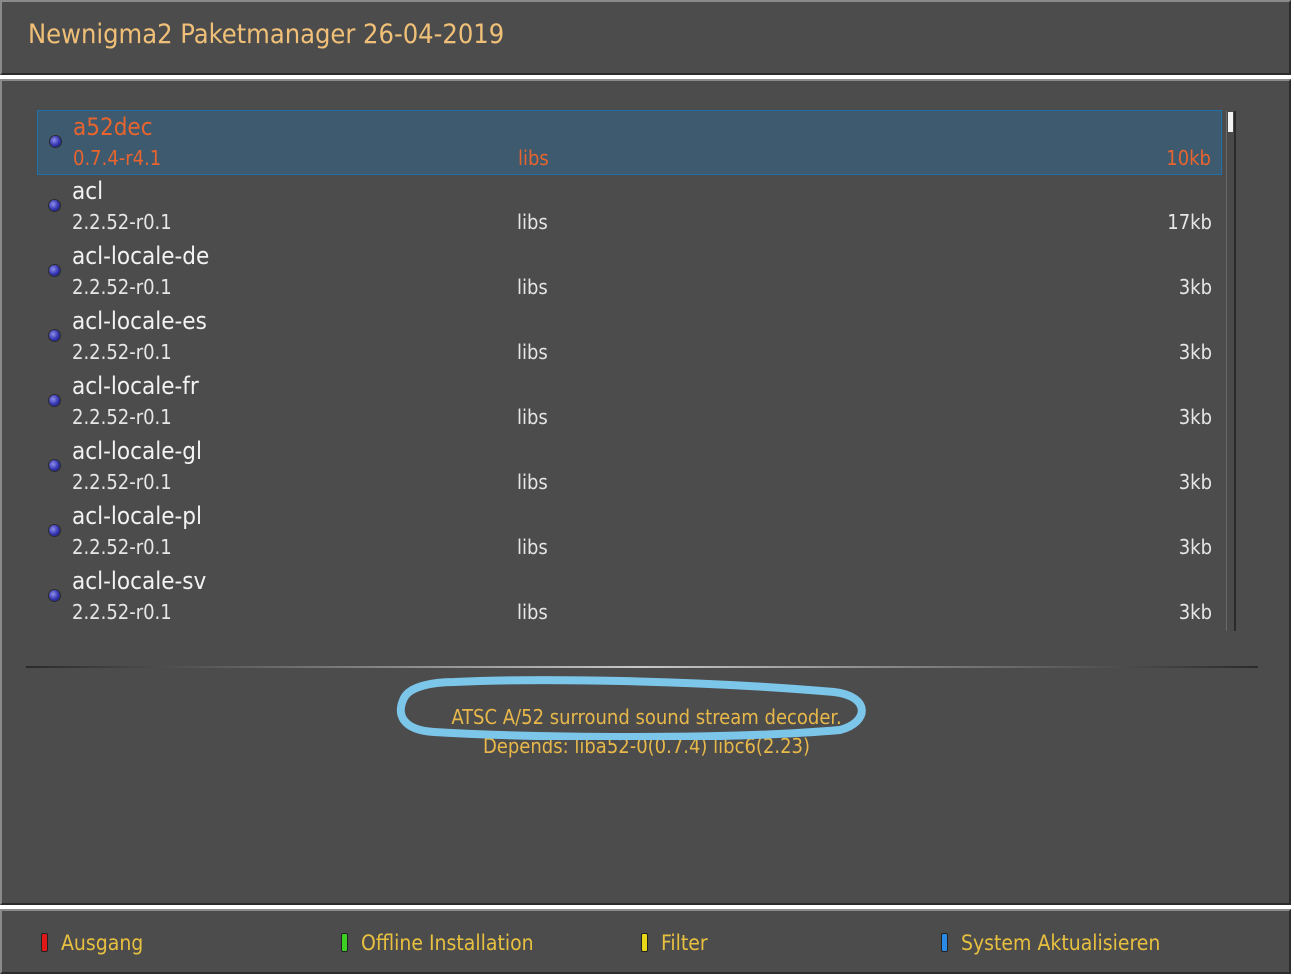 The width and height of the screenshot is (1294, 976). Describe the element at coordinates (645, 37) in the screenshot. I see `title-bar: Newnigma2 Paketmanager 26-04-2019` at that location.